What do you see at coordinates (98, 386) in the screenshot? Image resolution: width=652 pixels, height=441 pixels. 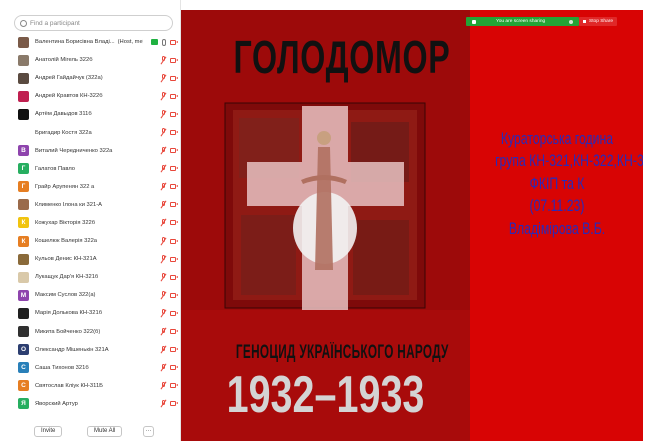 I see `participant-row: С Святослав Кліук КН-311Б` at bounding box center [98, 386].